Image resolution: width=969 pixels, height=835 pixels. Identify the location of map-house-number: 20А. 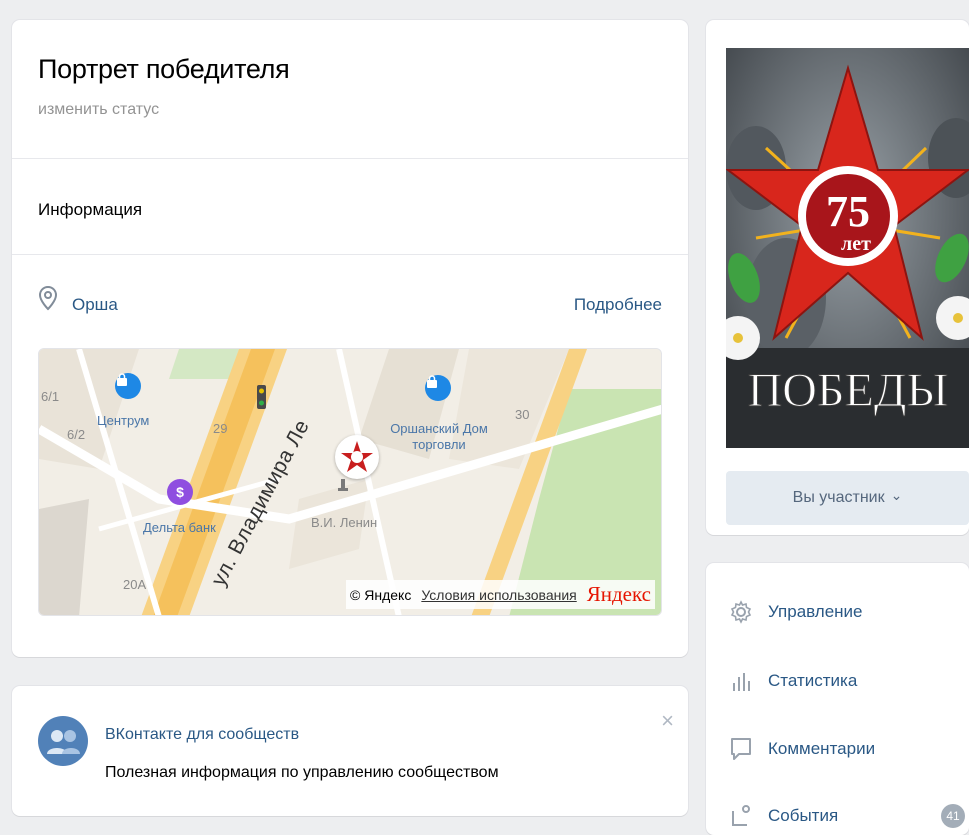
(135, 584).